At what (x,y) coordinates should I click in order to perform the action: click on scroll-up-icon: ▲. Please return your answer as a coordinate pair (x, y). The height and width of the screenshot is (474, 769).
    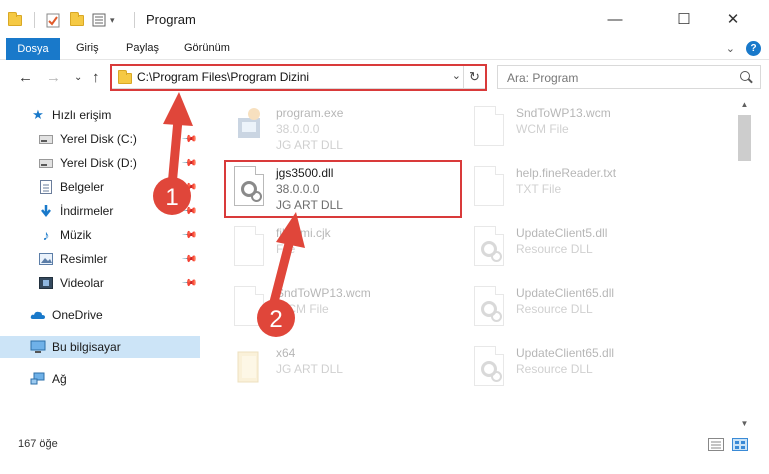
    Looking at the image, I should click on (744, 104).